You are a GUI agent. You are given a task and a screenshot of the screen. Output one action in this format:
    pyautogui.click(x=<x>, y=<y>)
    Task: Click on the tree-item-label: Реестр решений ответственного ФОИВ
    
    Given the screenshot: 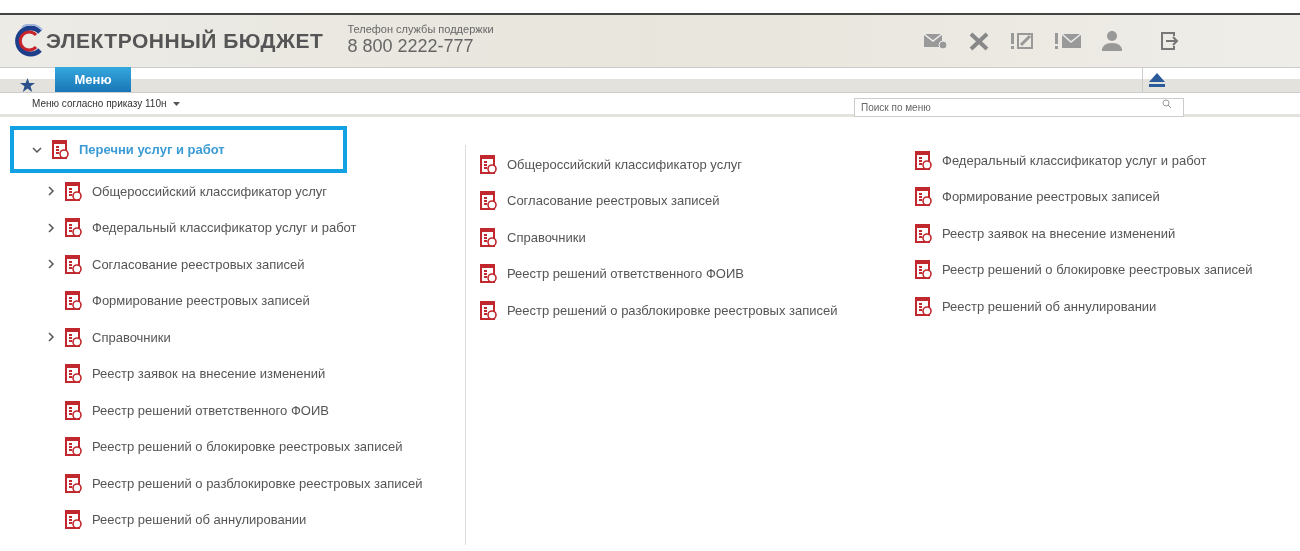 What is the action you would take?
    pyautogui.click(x=210, y=410)
    